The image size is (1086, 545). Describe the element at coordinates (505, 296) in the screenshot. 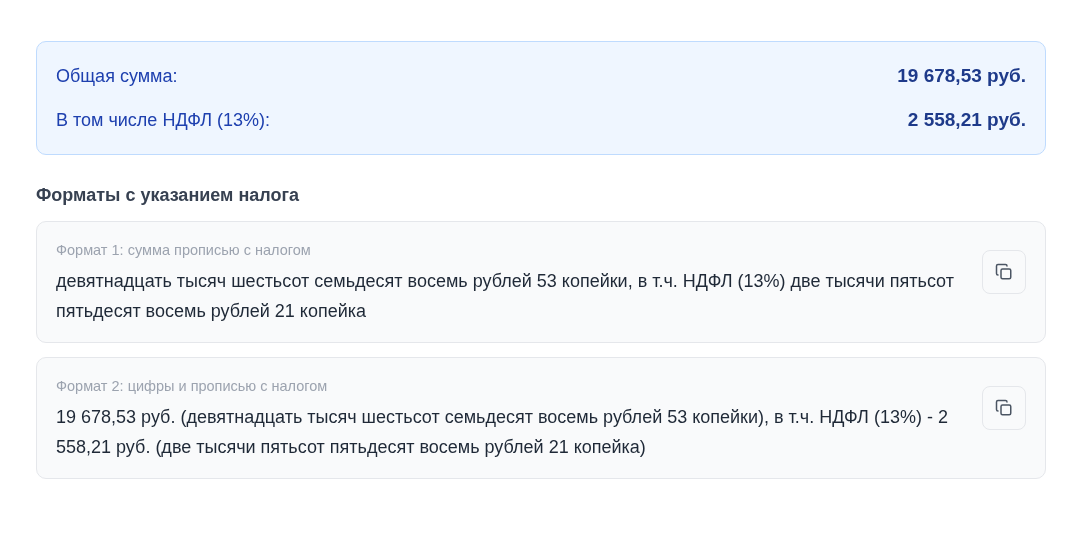

I see `format-text: девятнадцать тысяч шестьсот семьдесят восемь рублей 53 копейки, в т.ч. НДФЛ (13%) две тысячи пятьсот пятьдесят восемь рублей 21 копейка` at that location.